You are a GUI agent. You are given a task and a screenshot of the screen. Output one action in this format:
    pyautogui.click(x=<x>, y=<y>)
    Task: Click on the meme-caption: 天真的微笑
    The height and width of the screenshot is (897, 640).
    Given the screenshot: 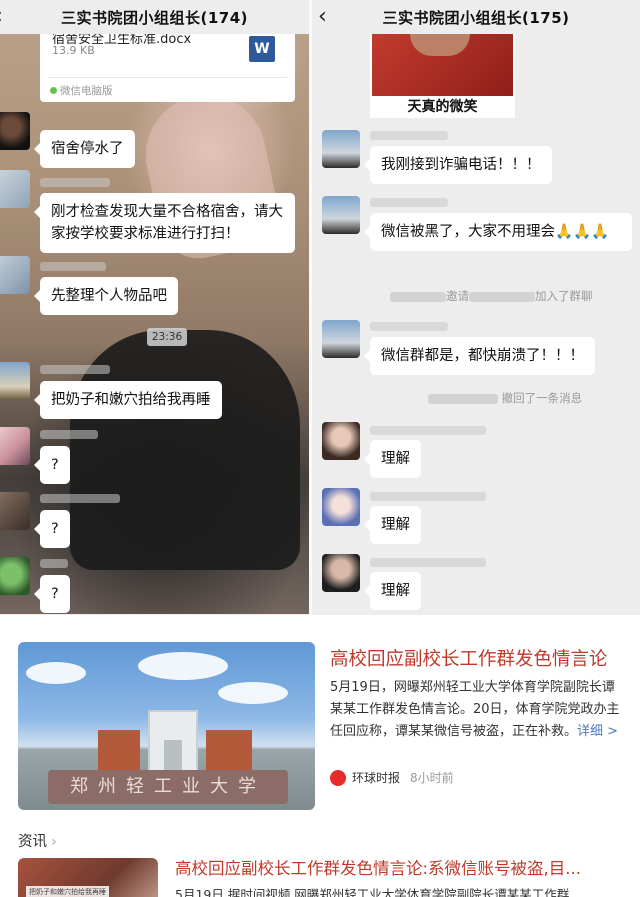 What is the action you would take?
    pyautogui.click(x=442, y=107)
    